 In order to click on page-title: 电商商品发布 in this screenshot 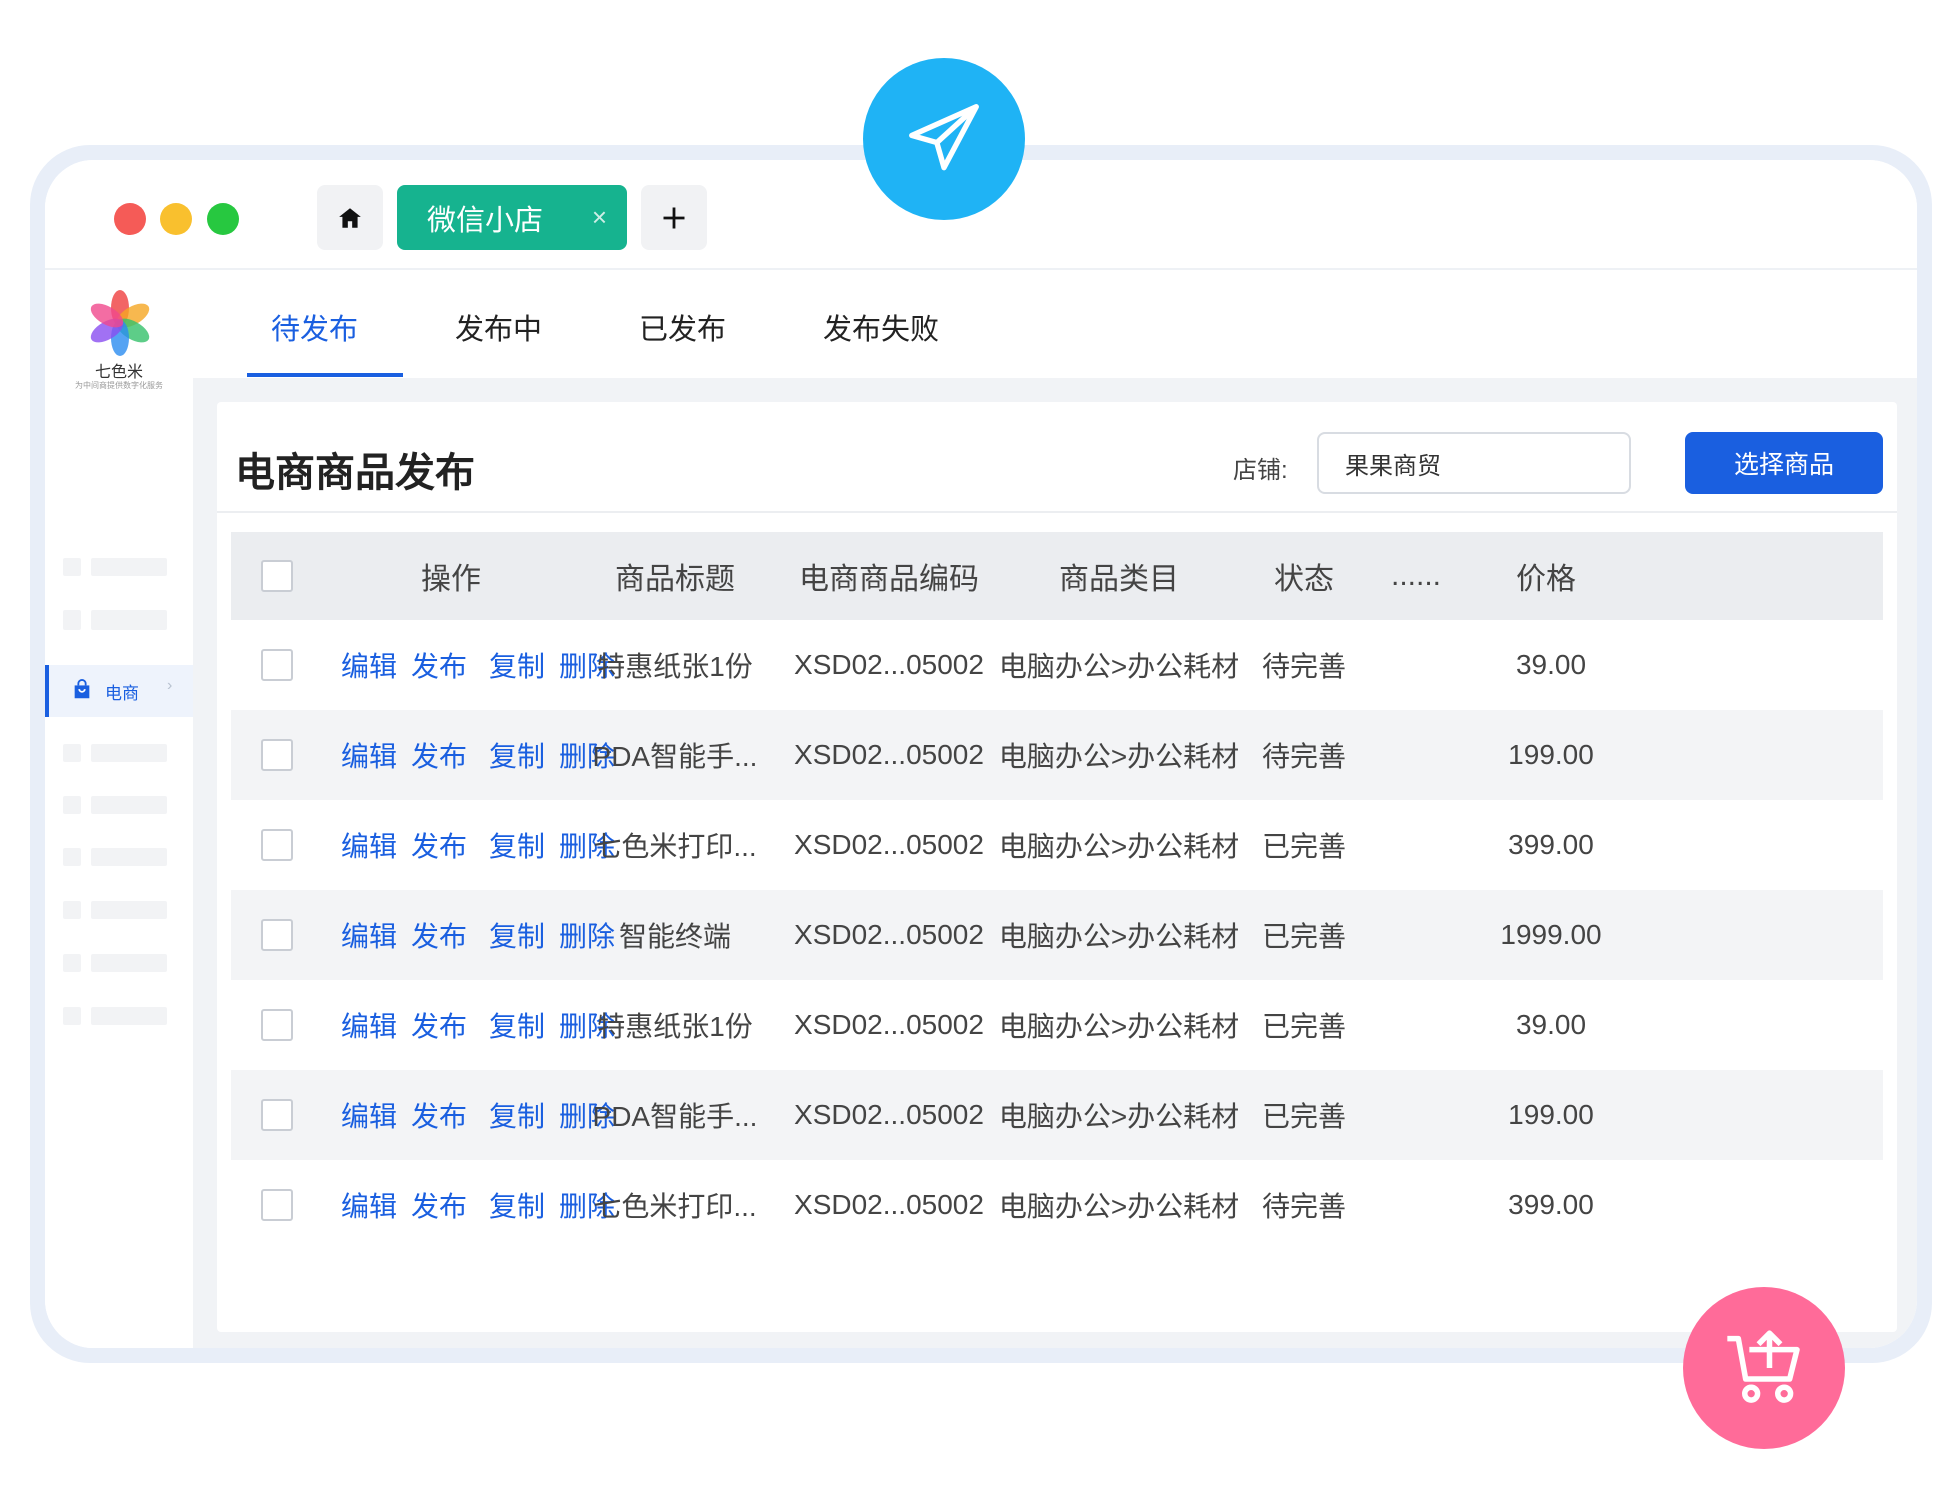, I will do `click(355, 473)`.